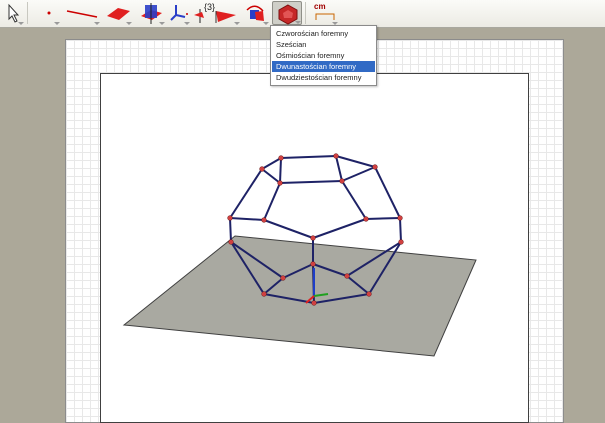 This screenshot has height=423, width=605. I want to click on menu-item-icosahedron: Dwudziestościan foremny, so click(323, 77).